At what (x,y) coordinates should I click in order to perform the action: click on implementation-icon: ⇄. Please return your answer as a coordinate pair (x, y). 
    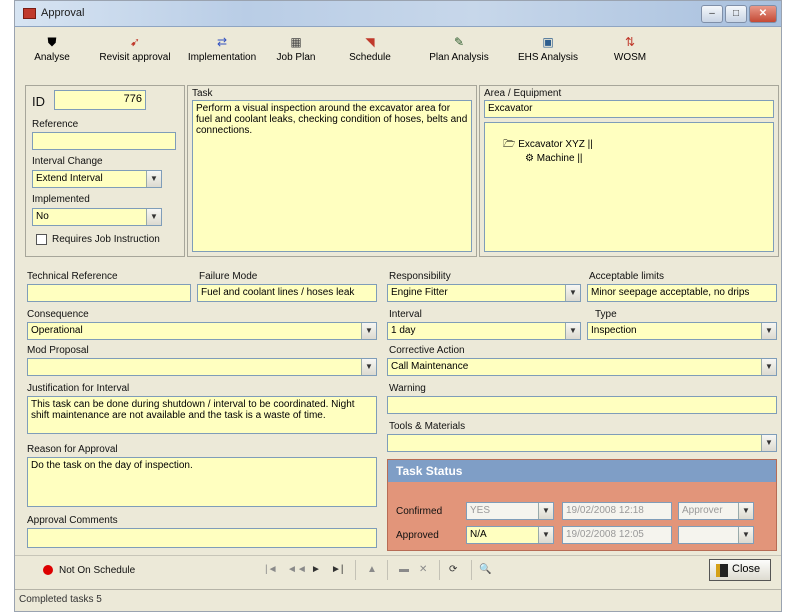
    Looking at the image, I should click on (222, 42).